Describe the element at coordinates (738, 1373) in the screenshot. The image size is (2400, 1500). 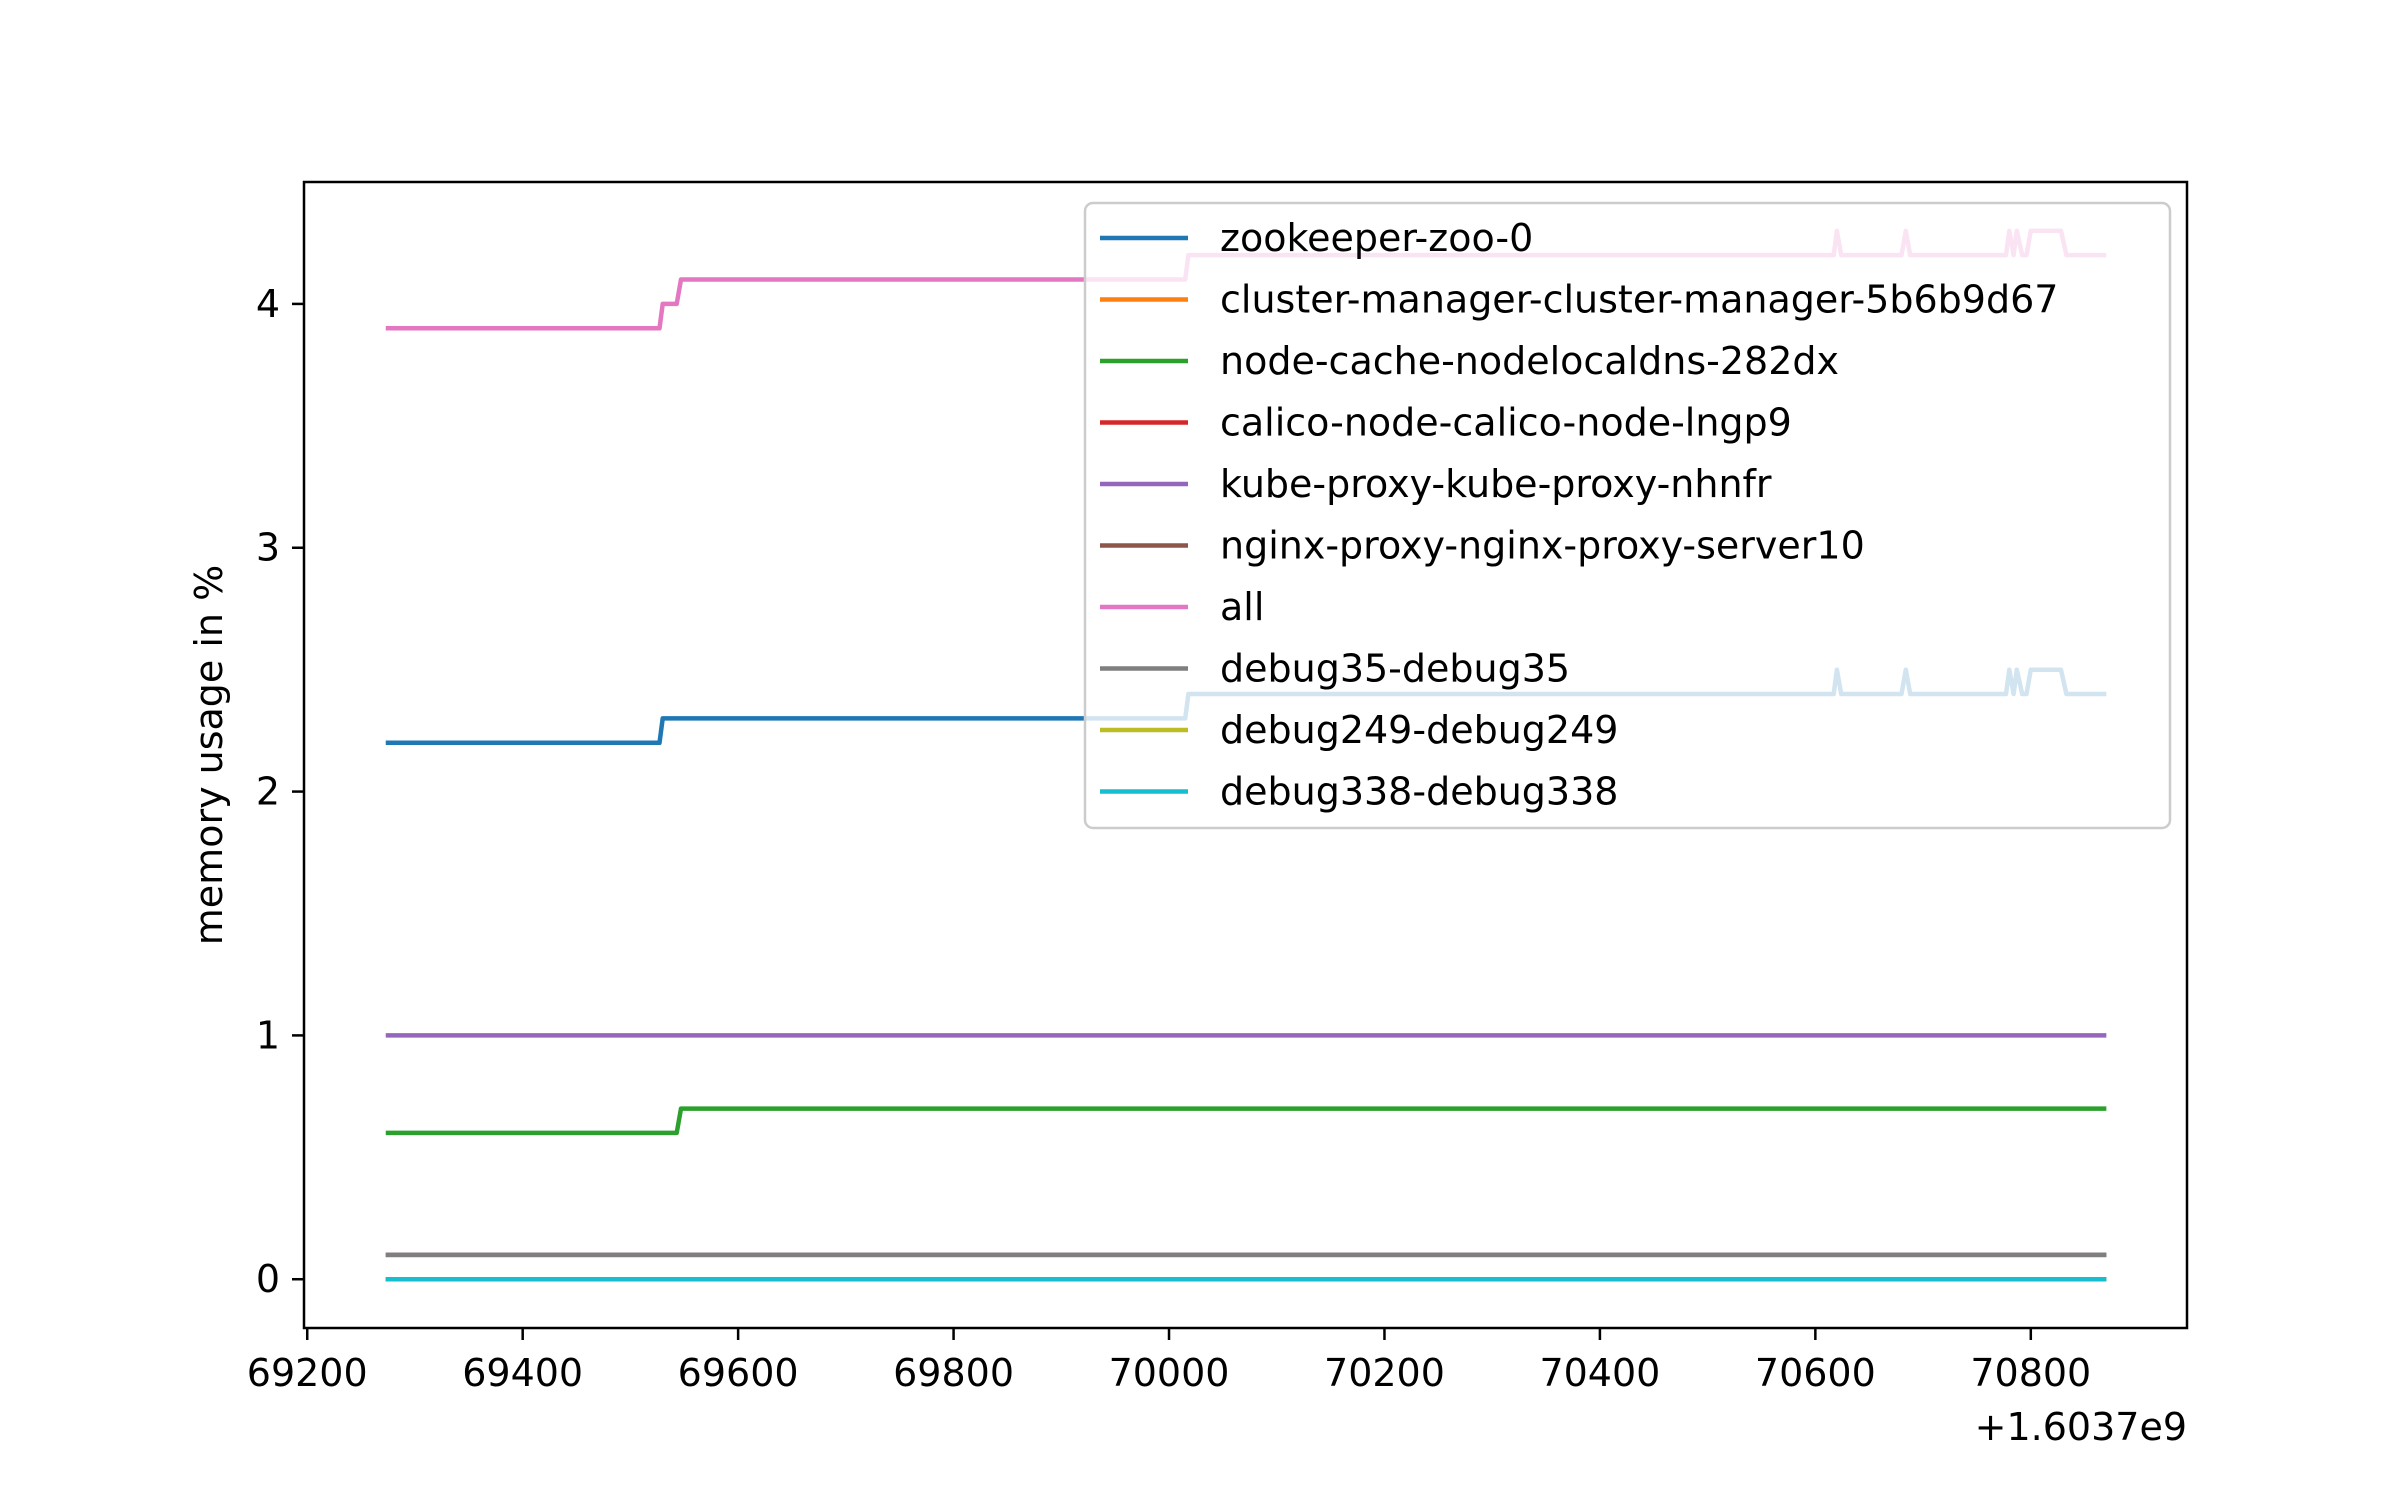
I see `x-tick-label: 69600` at that location.